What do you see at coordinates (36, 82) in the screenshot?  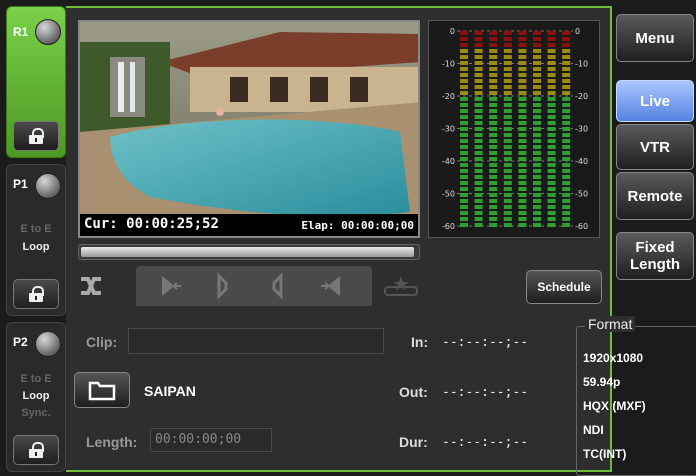 I see `channel-r1: R1` at bounding box center [36, 82].